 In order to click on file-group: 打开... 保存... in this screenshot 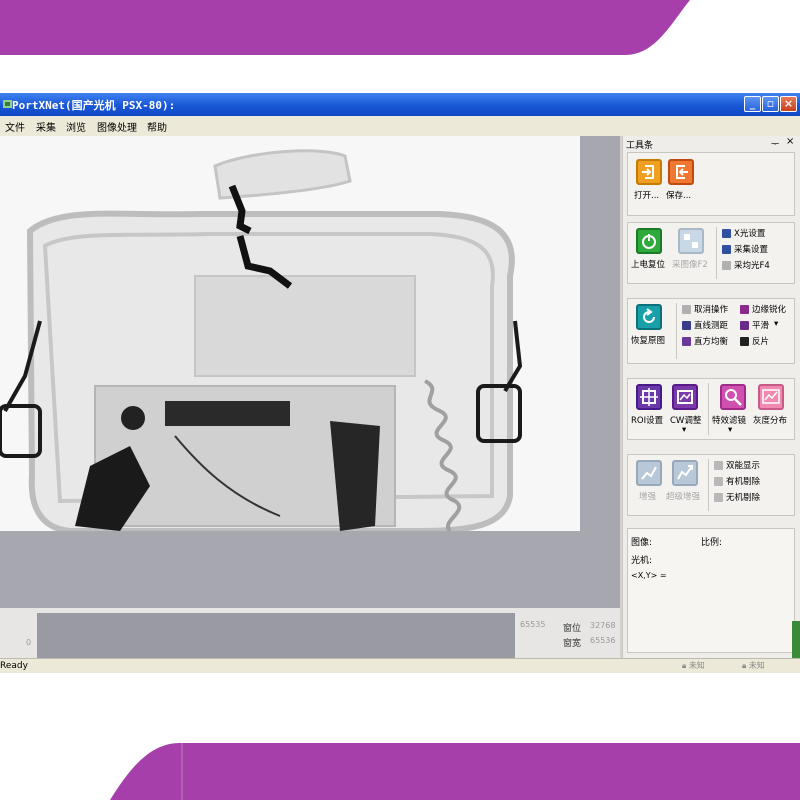, I will do `click(711, 184)`.